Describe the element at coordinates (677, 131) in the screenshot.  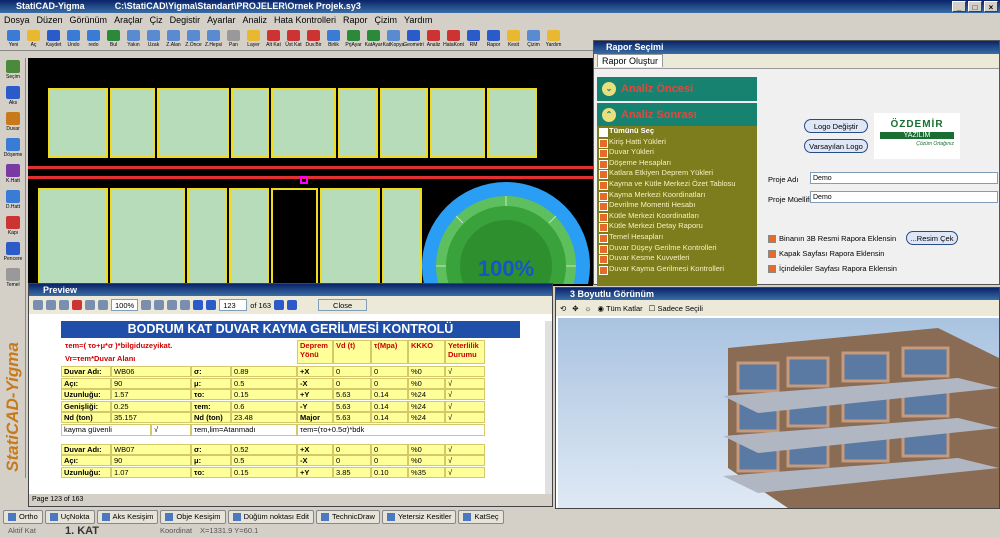
I see `report-item: Tümünü Seç` at that location.